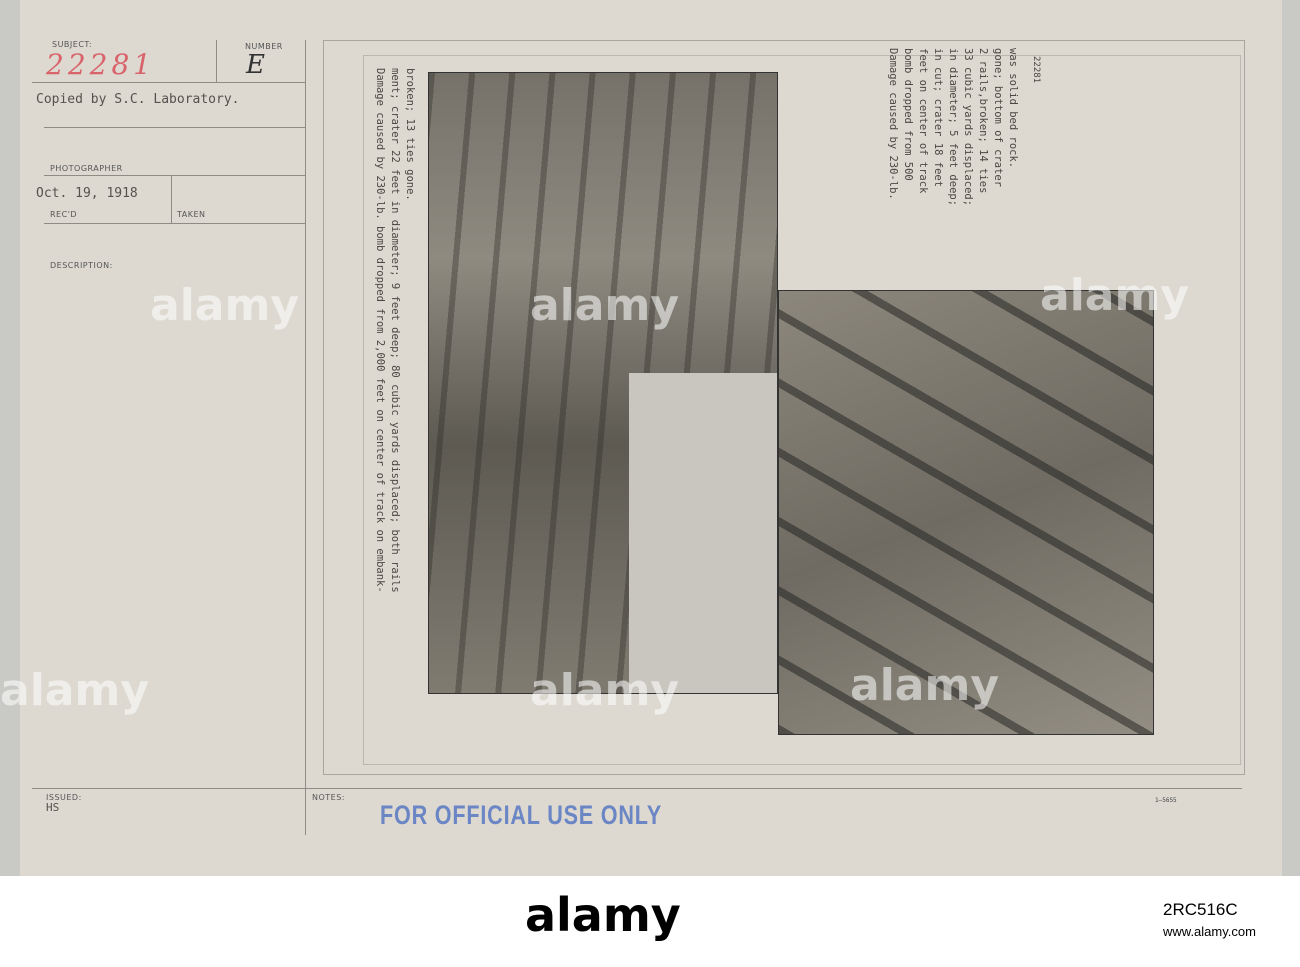 The width and height of the screenshot is (1300, 967). I want to click on image-id: 2RC516C, so click(1200, 909).